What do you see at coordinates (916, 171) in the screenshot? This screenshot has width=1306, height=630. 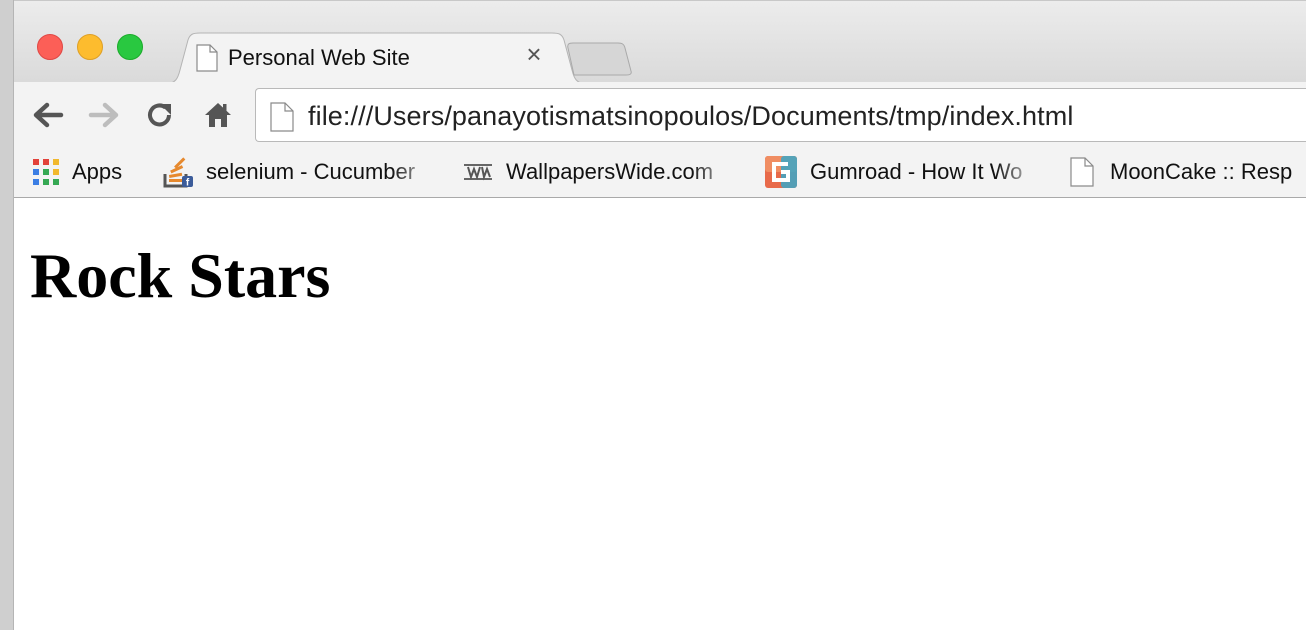 I see `bookmark-label: Gumroad - How It Wo` at bounding box center [916, 171].